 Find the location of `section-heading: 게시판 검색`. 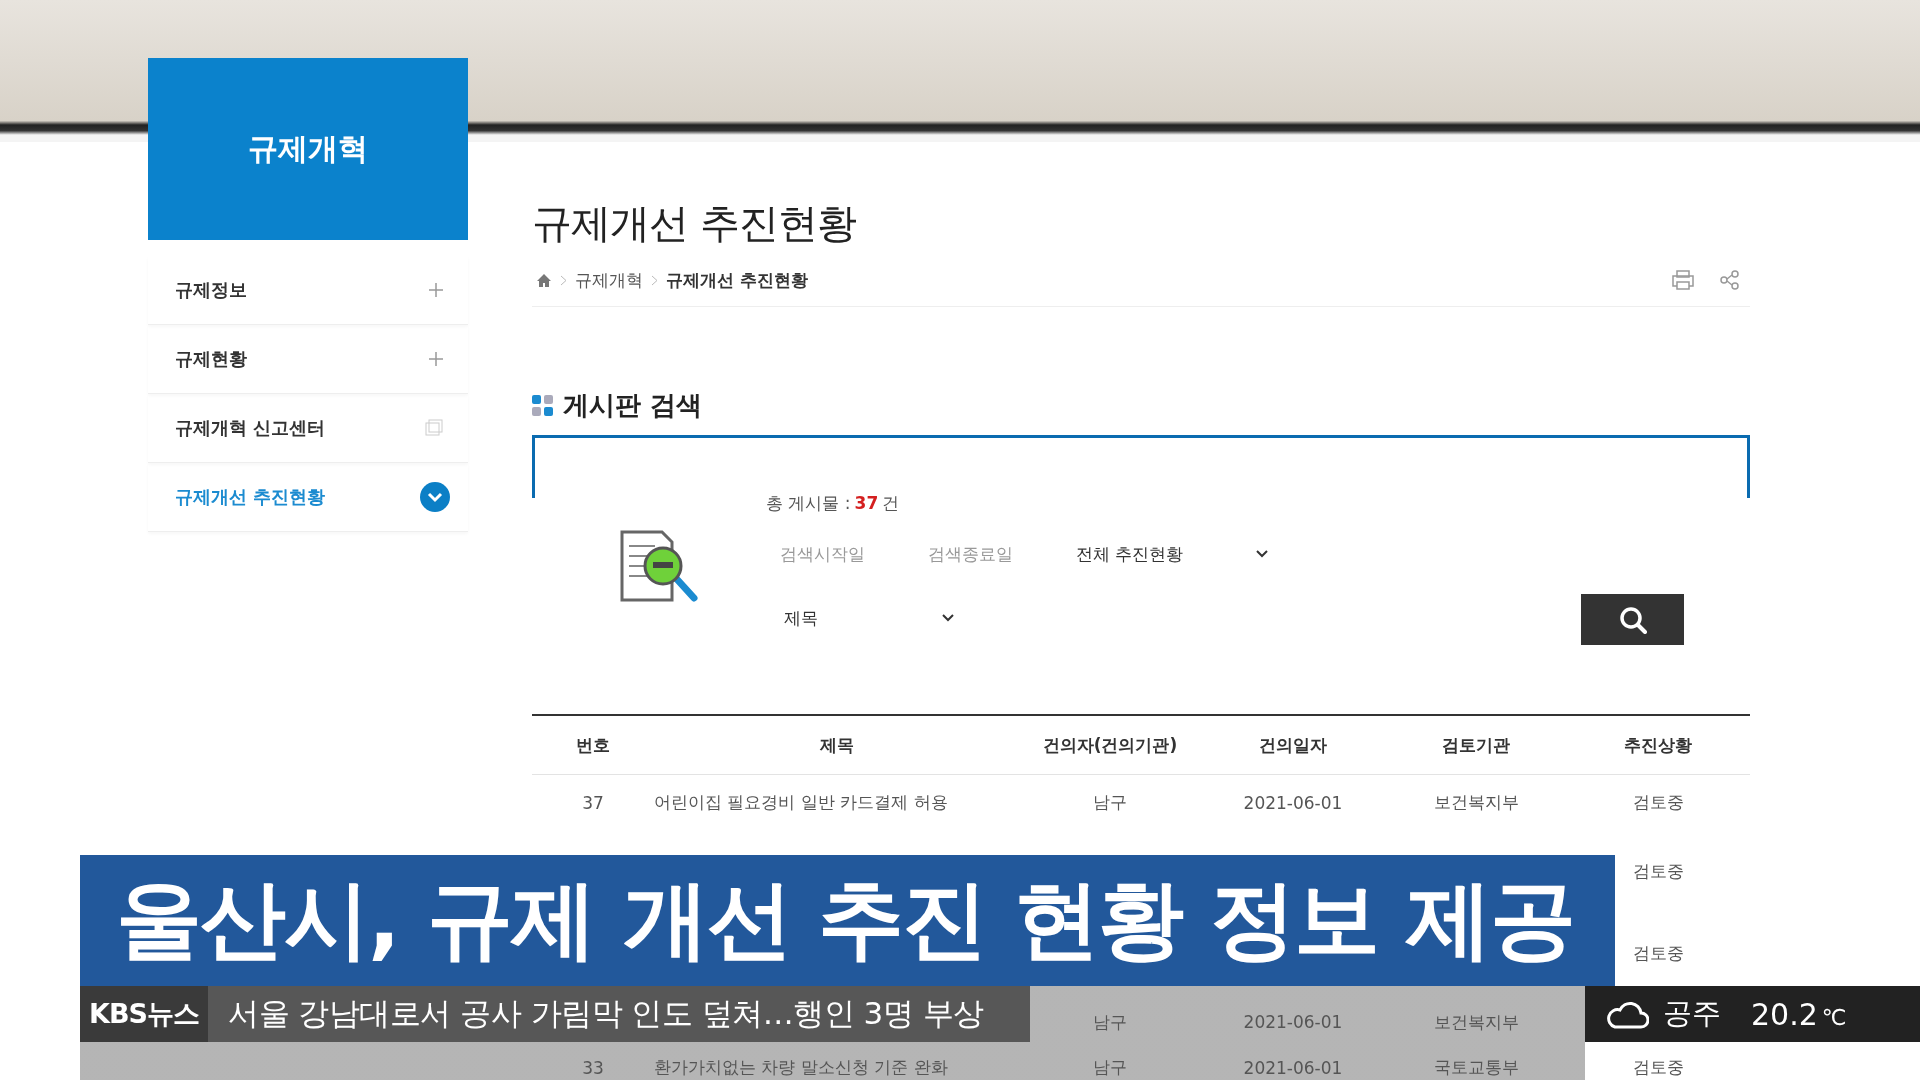

section-heading: 게시판 검색 is located at coordinates (633, 405).